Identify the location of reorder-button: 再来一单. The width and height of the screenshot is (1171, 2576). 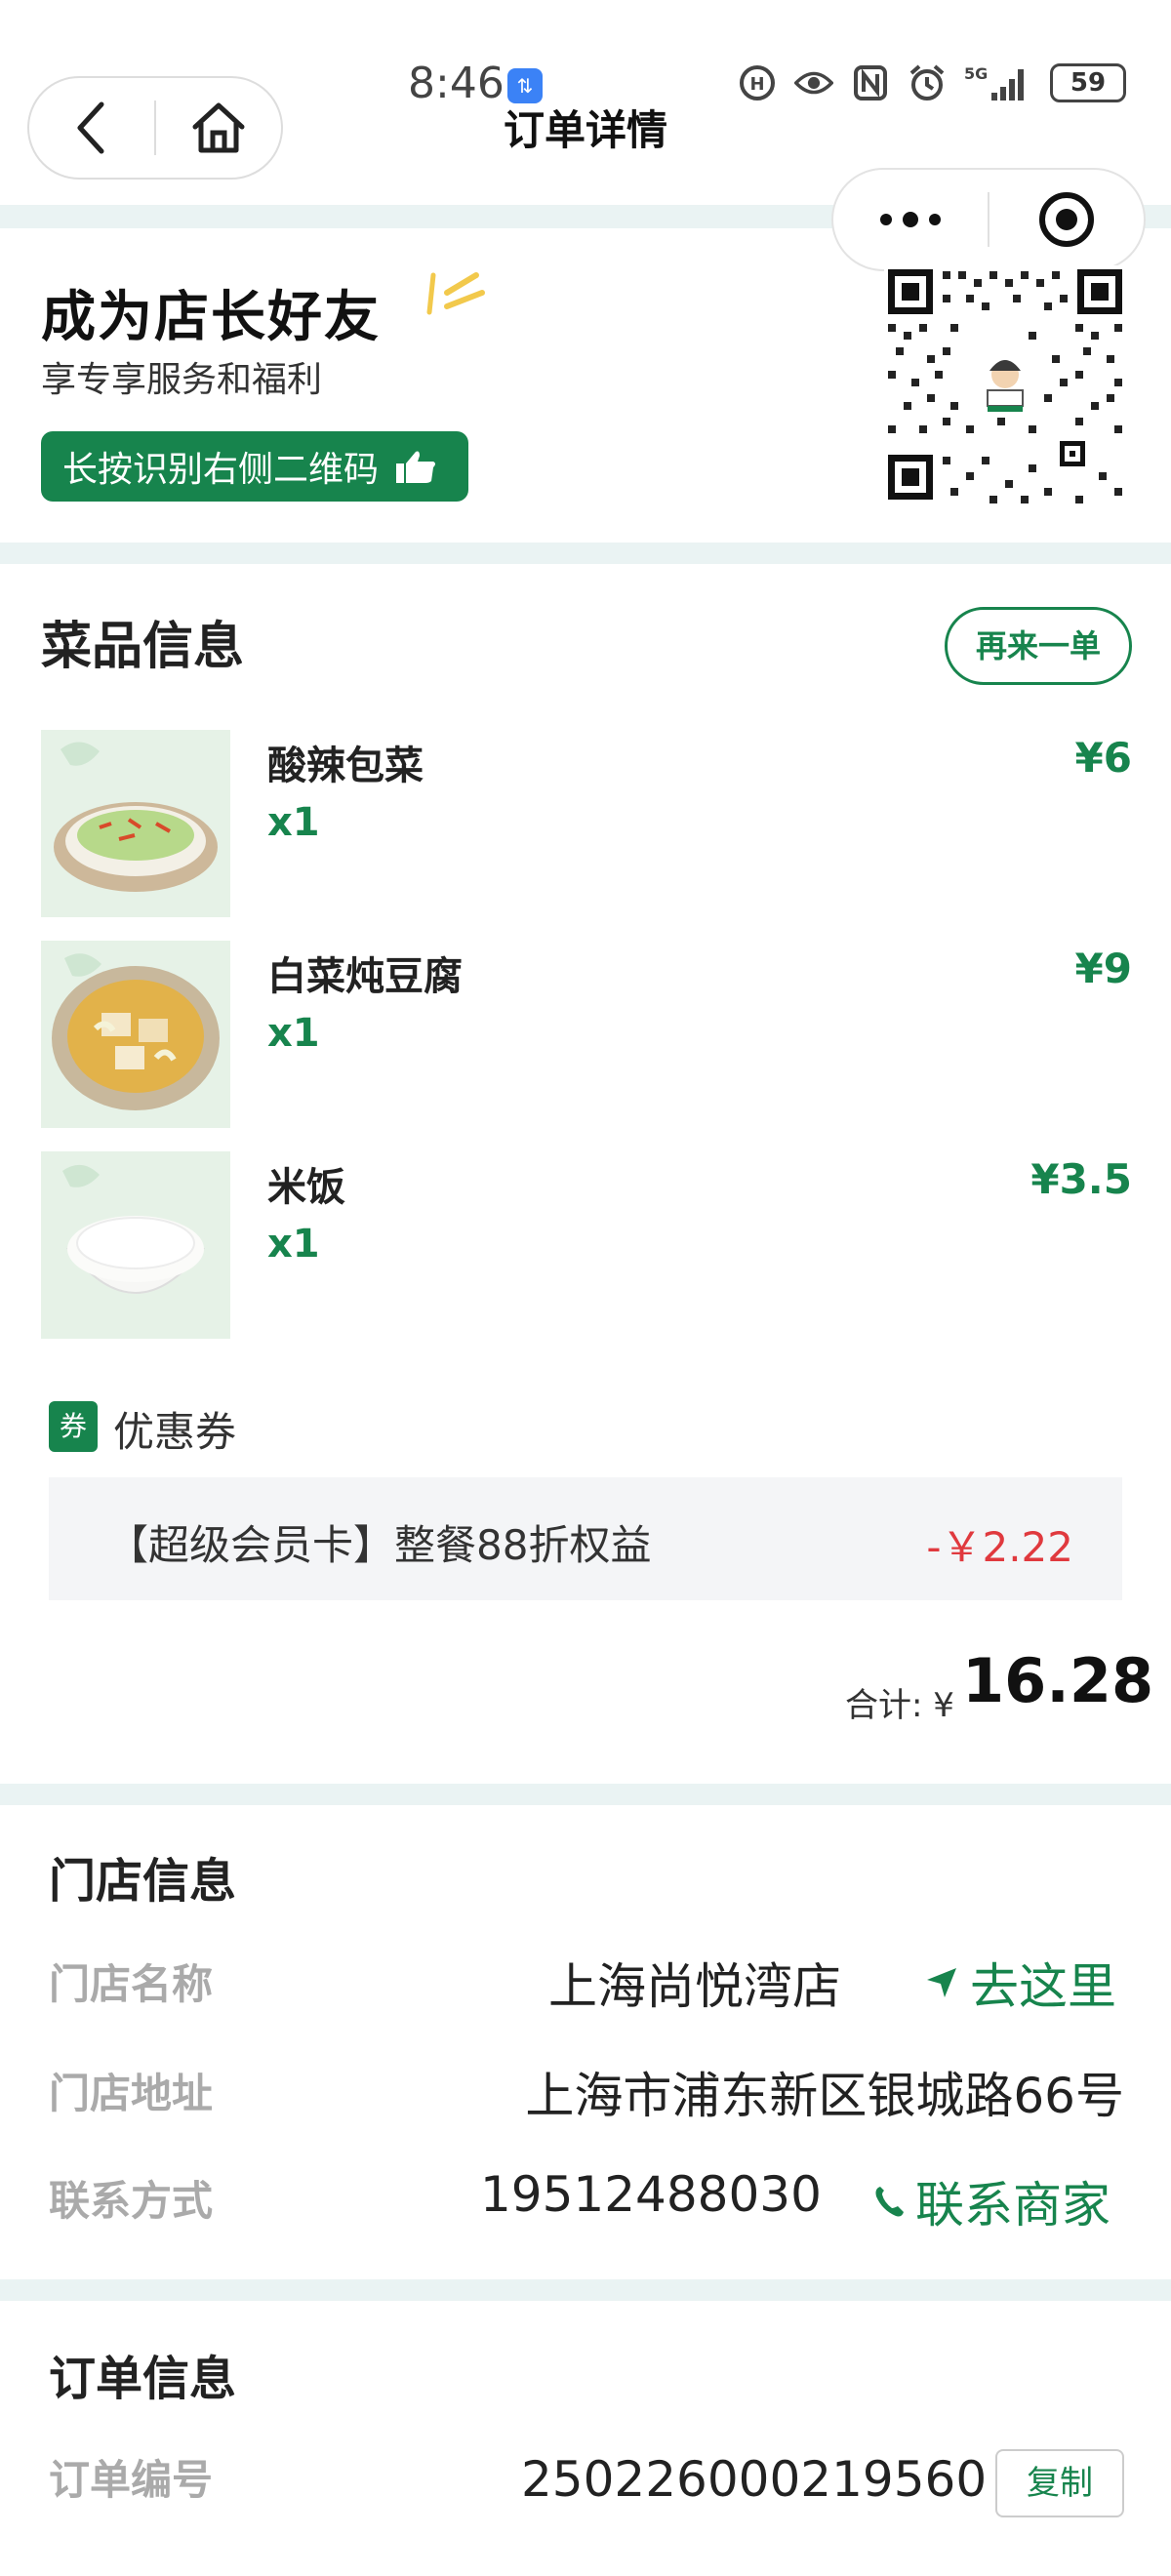
(1038, 646).